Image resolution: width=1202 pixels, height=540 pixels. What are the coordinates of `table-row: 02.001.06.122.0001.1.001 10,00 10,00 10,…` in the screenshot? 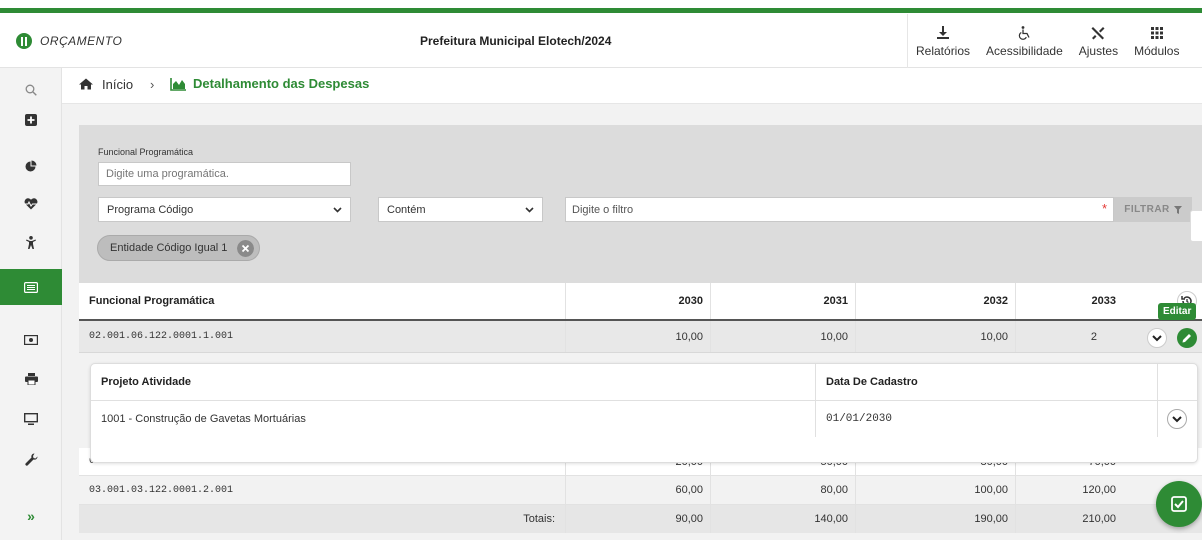 It's located at (640, 337).